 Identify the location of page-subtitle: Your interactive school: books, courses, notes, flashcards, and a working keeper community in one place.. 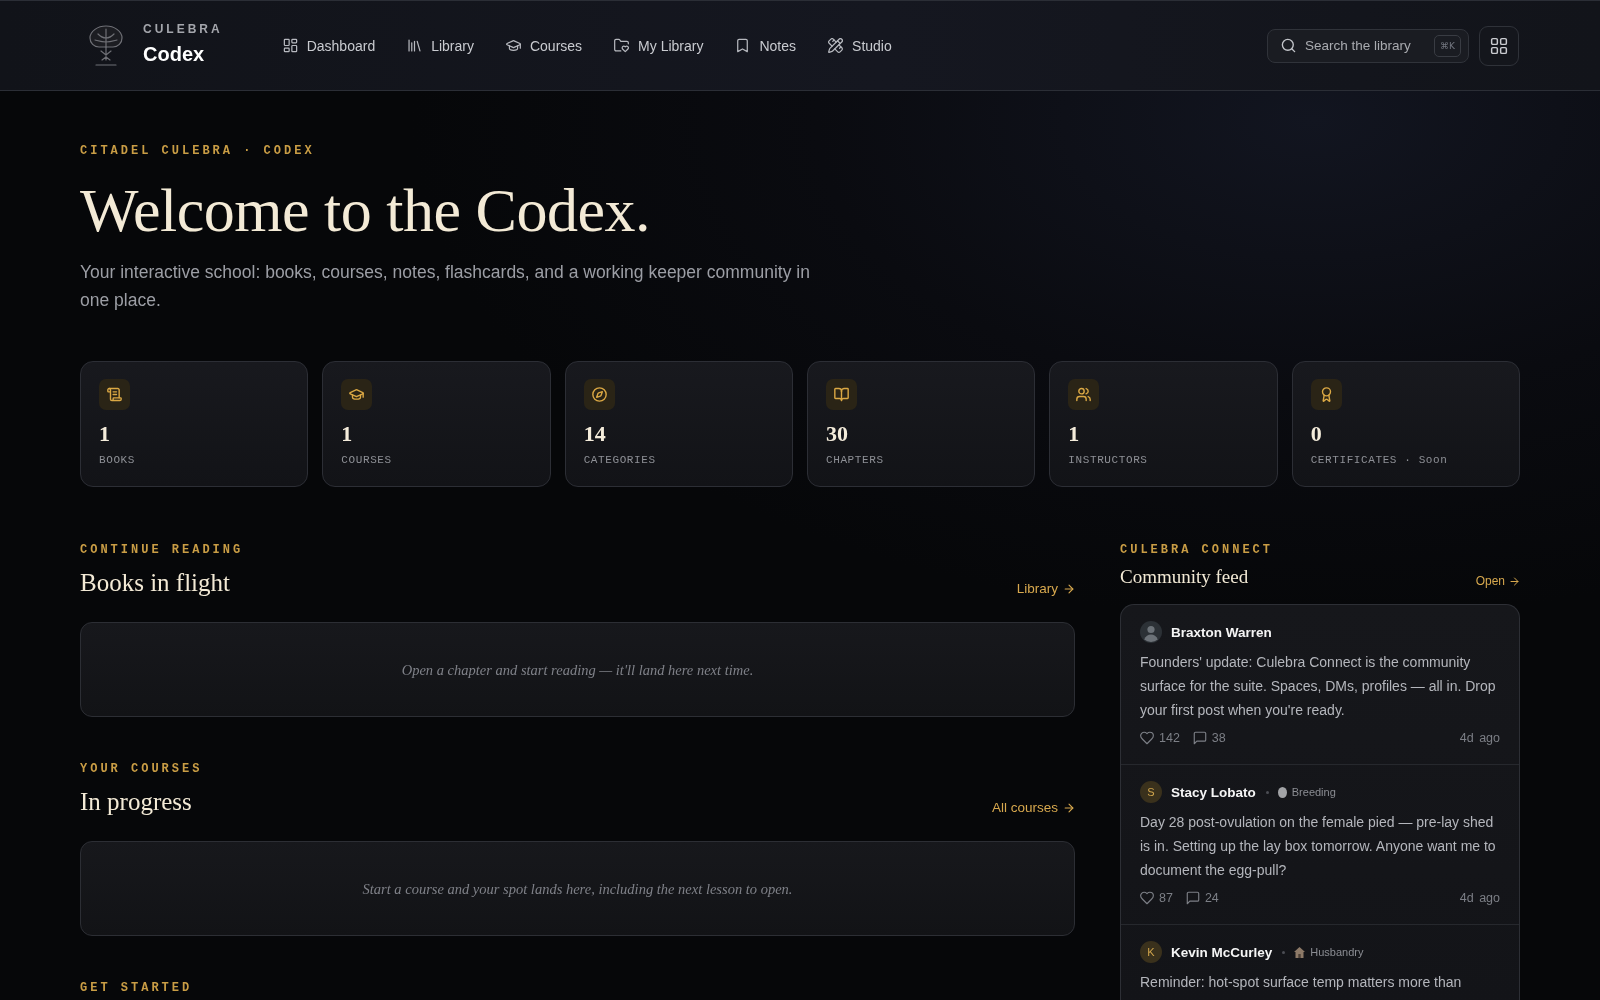
(445, 286).